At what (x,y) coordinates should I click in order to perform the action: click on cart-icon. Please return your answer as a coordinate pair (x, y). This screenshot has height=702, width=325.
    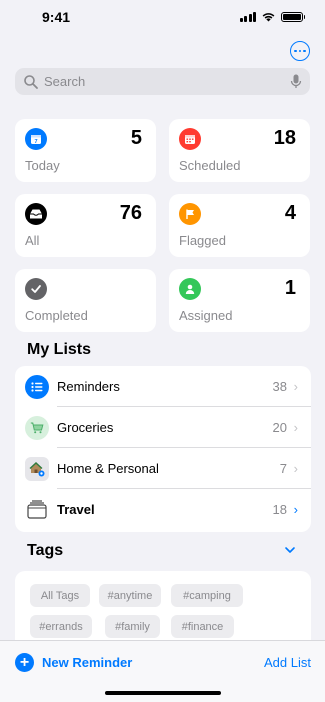
    Looking at the image, I should click on (37, 427).